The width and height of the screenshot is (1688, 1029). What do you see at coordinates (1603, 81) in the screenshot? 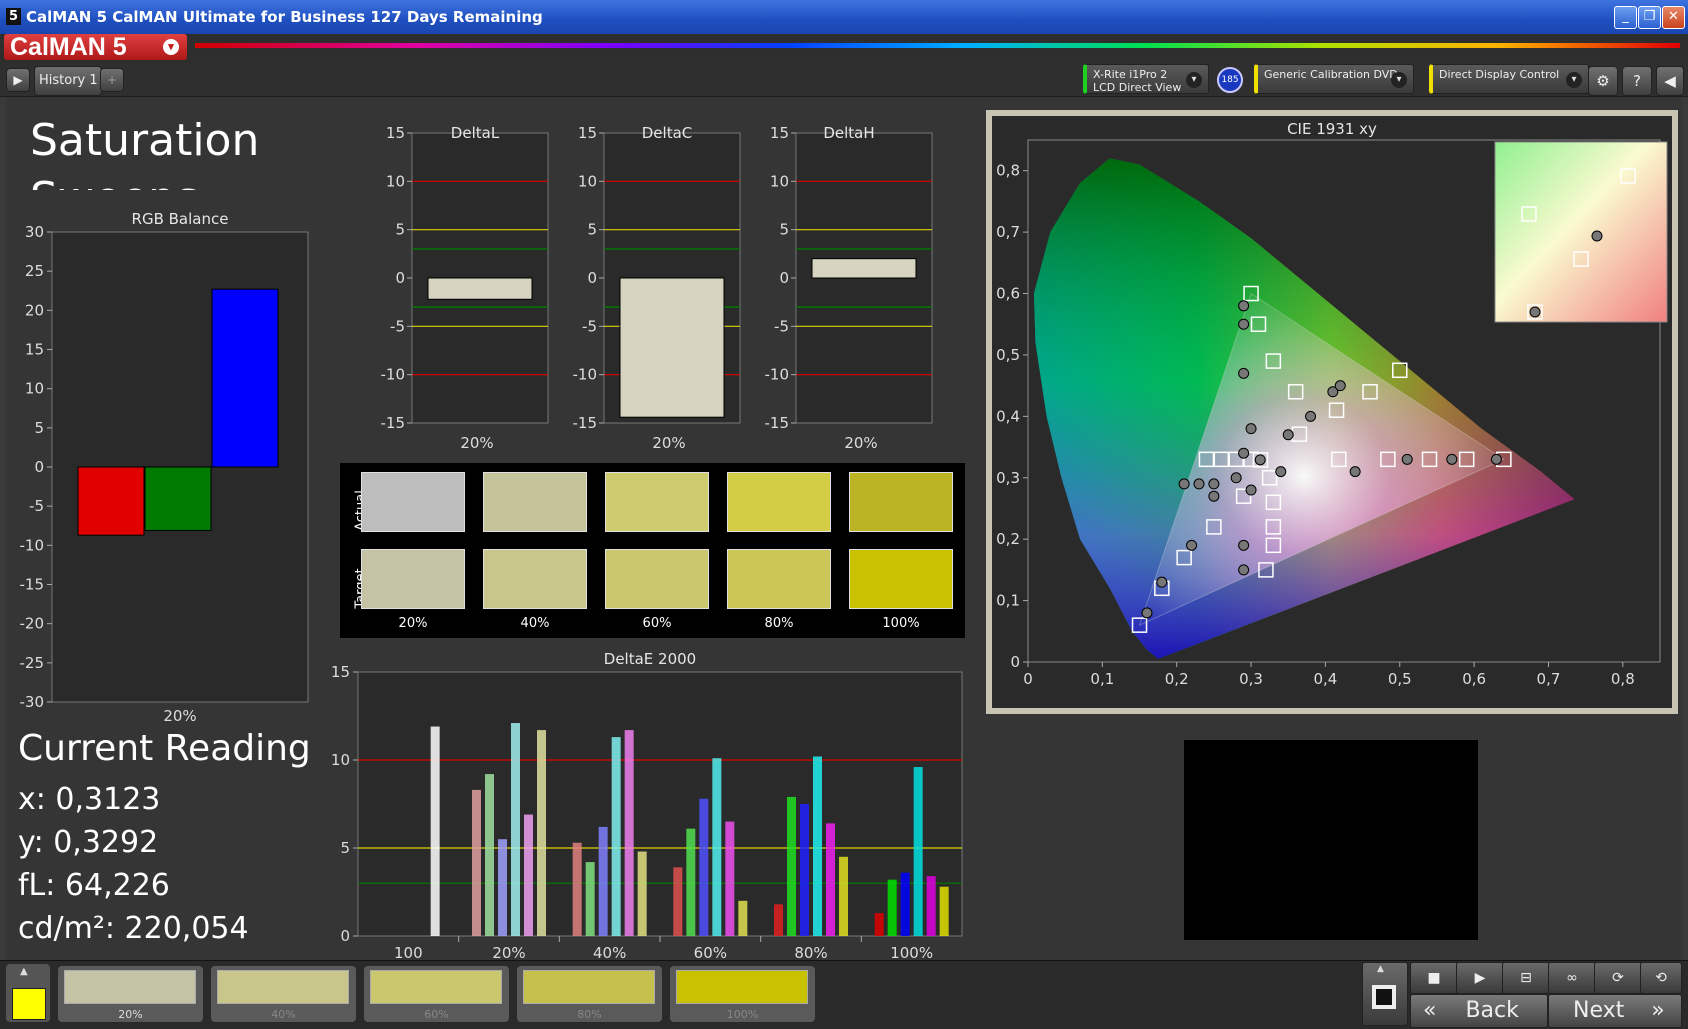
I see `gear-icon: ⚙` at bounding box center [1603, 81].